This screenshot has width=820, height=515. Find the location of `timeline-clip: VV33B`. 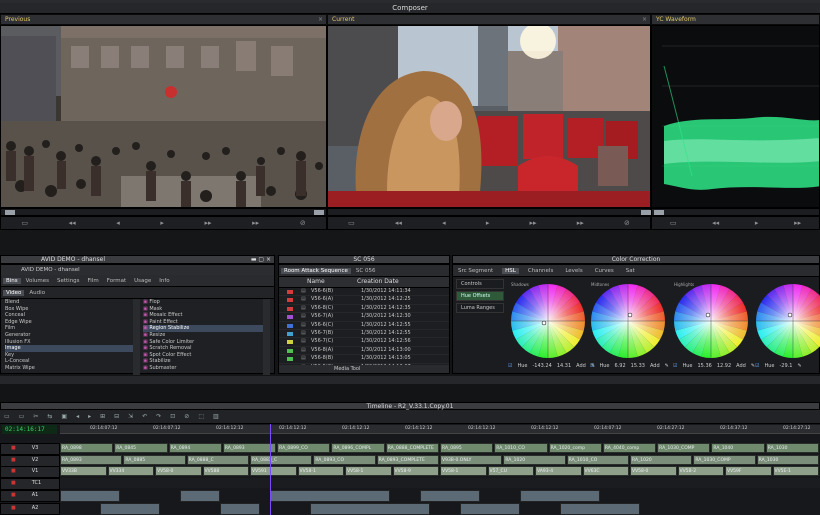

timeline-clip: VV33B is located at coordinates (83, 471).